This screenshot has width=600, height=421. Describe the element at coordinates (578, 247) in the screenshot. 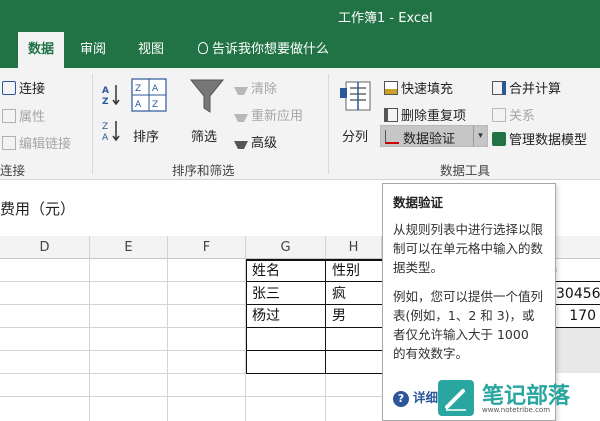

I see `column-header-i` at that location.